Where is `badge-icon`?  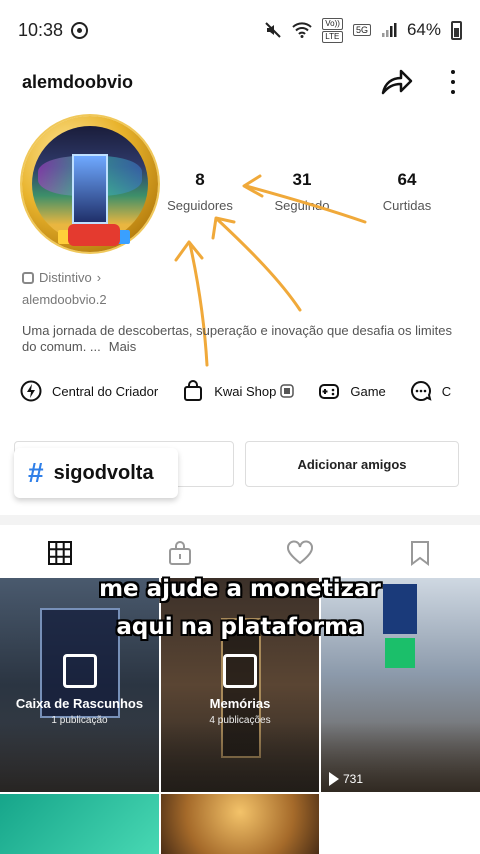 badge-icon is located at coordinates (28, 277).